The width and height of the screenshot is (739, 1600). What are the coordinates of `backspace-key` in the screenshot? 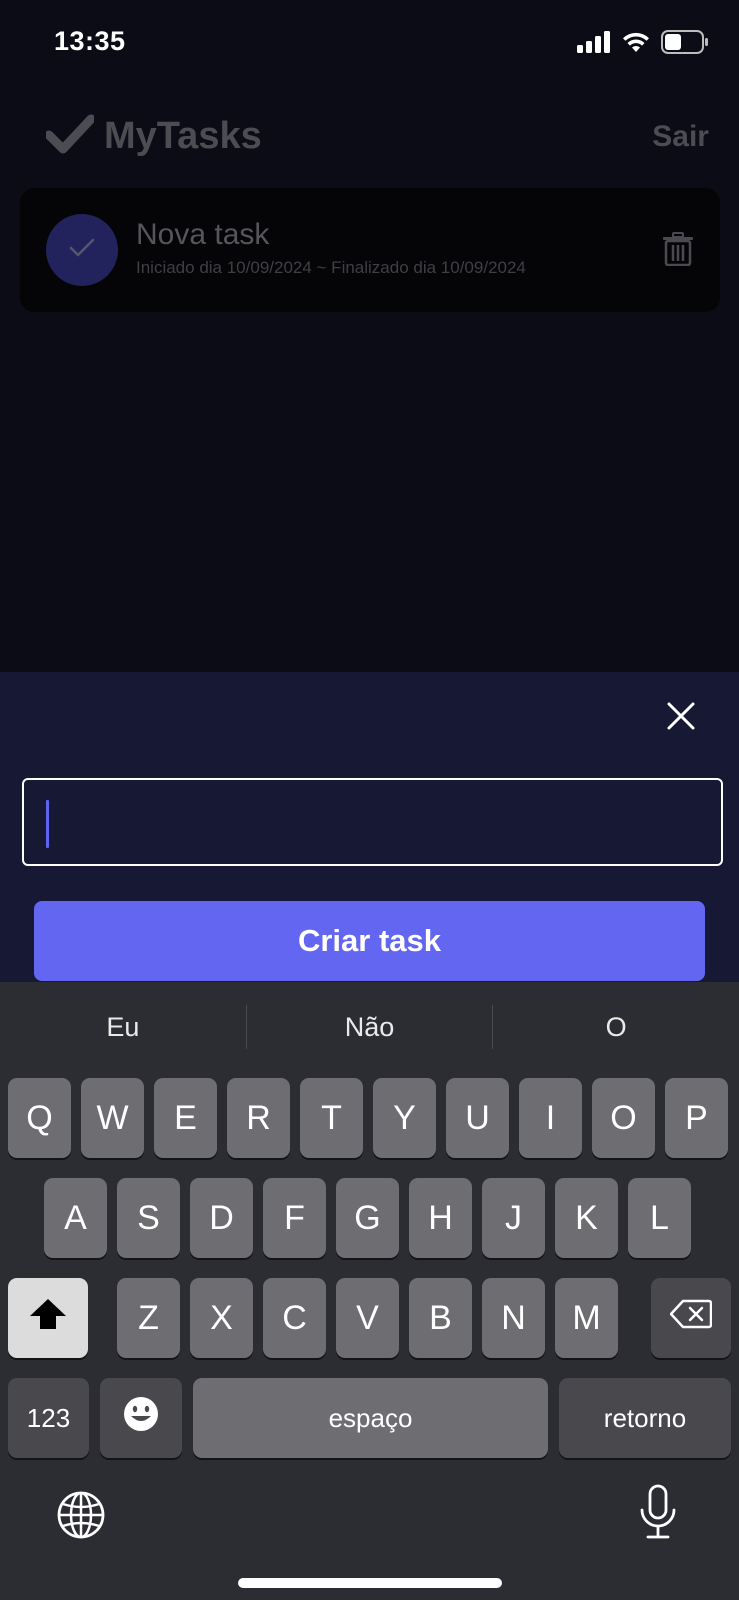 It's located at (691, 1318).